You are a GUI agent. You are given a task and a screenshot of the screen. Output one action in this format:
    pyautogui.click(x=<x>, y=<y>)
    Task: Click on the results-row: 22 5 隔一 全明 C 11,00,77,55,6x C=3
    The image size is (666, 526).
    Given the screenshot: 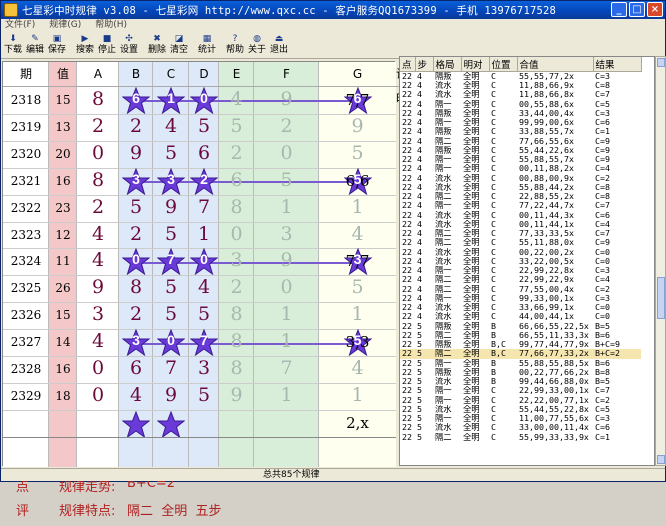 What is the action you would take?
    pyautogui.click(x=520, y=418)
    